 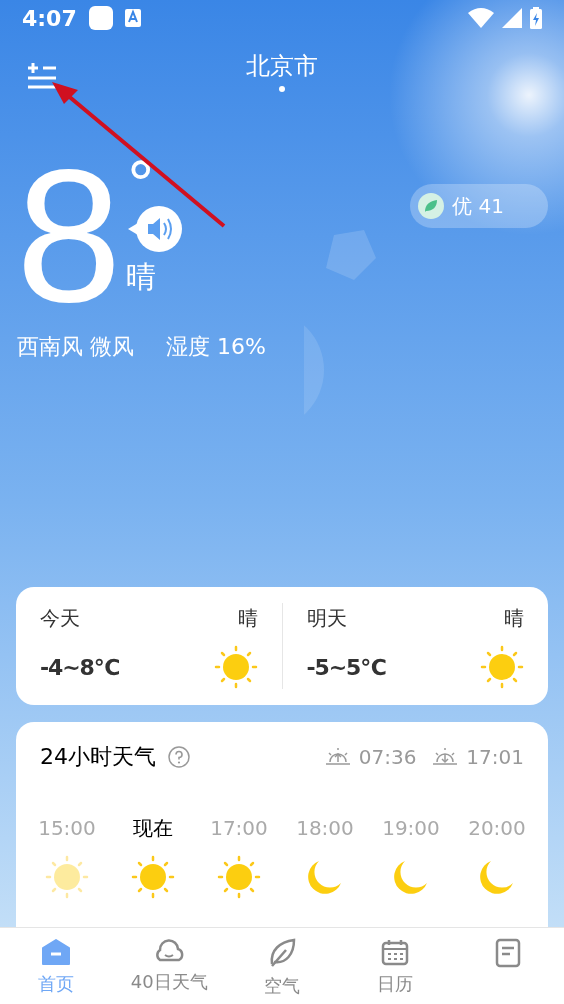 What do you see at coordinates (387, 757) in the screenshot?
I see `sunrise-time: 07:36` at bounding box center [387, 757].